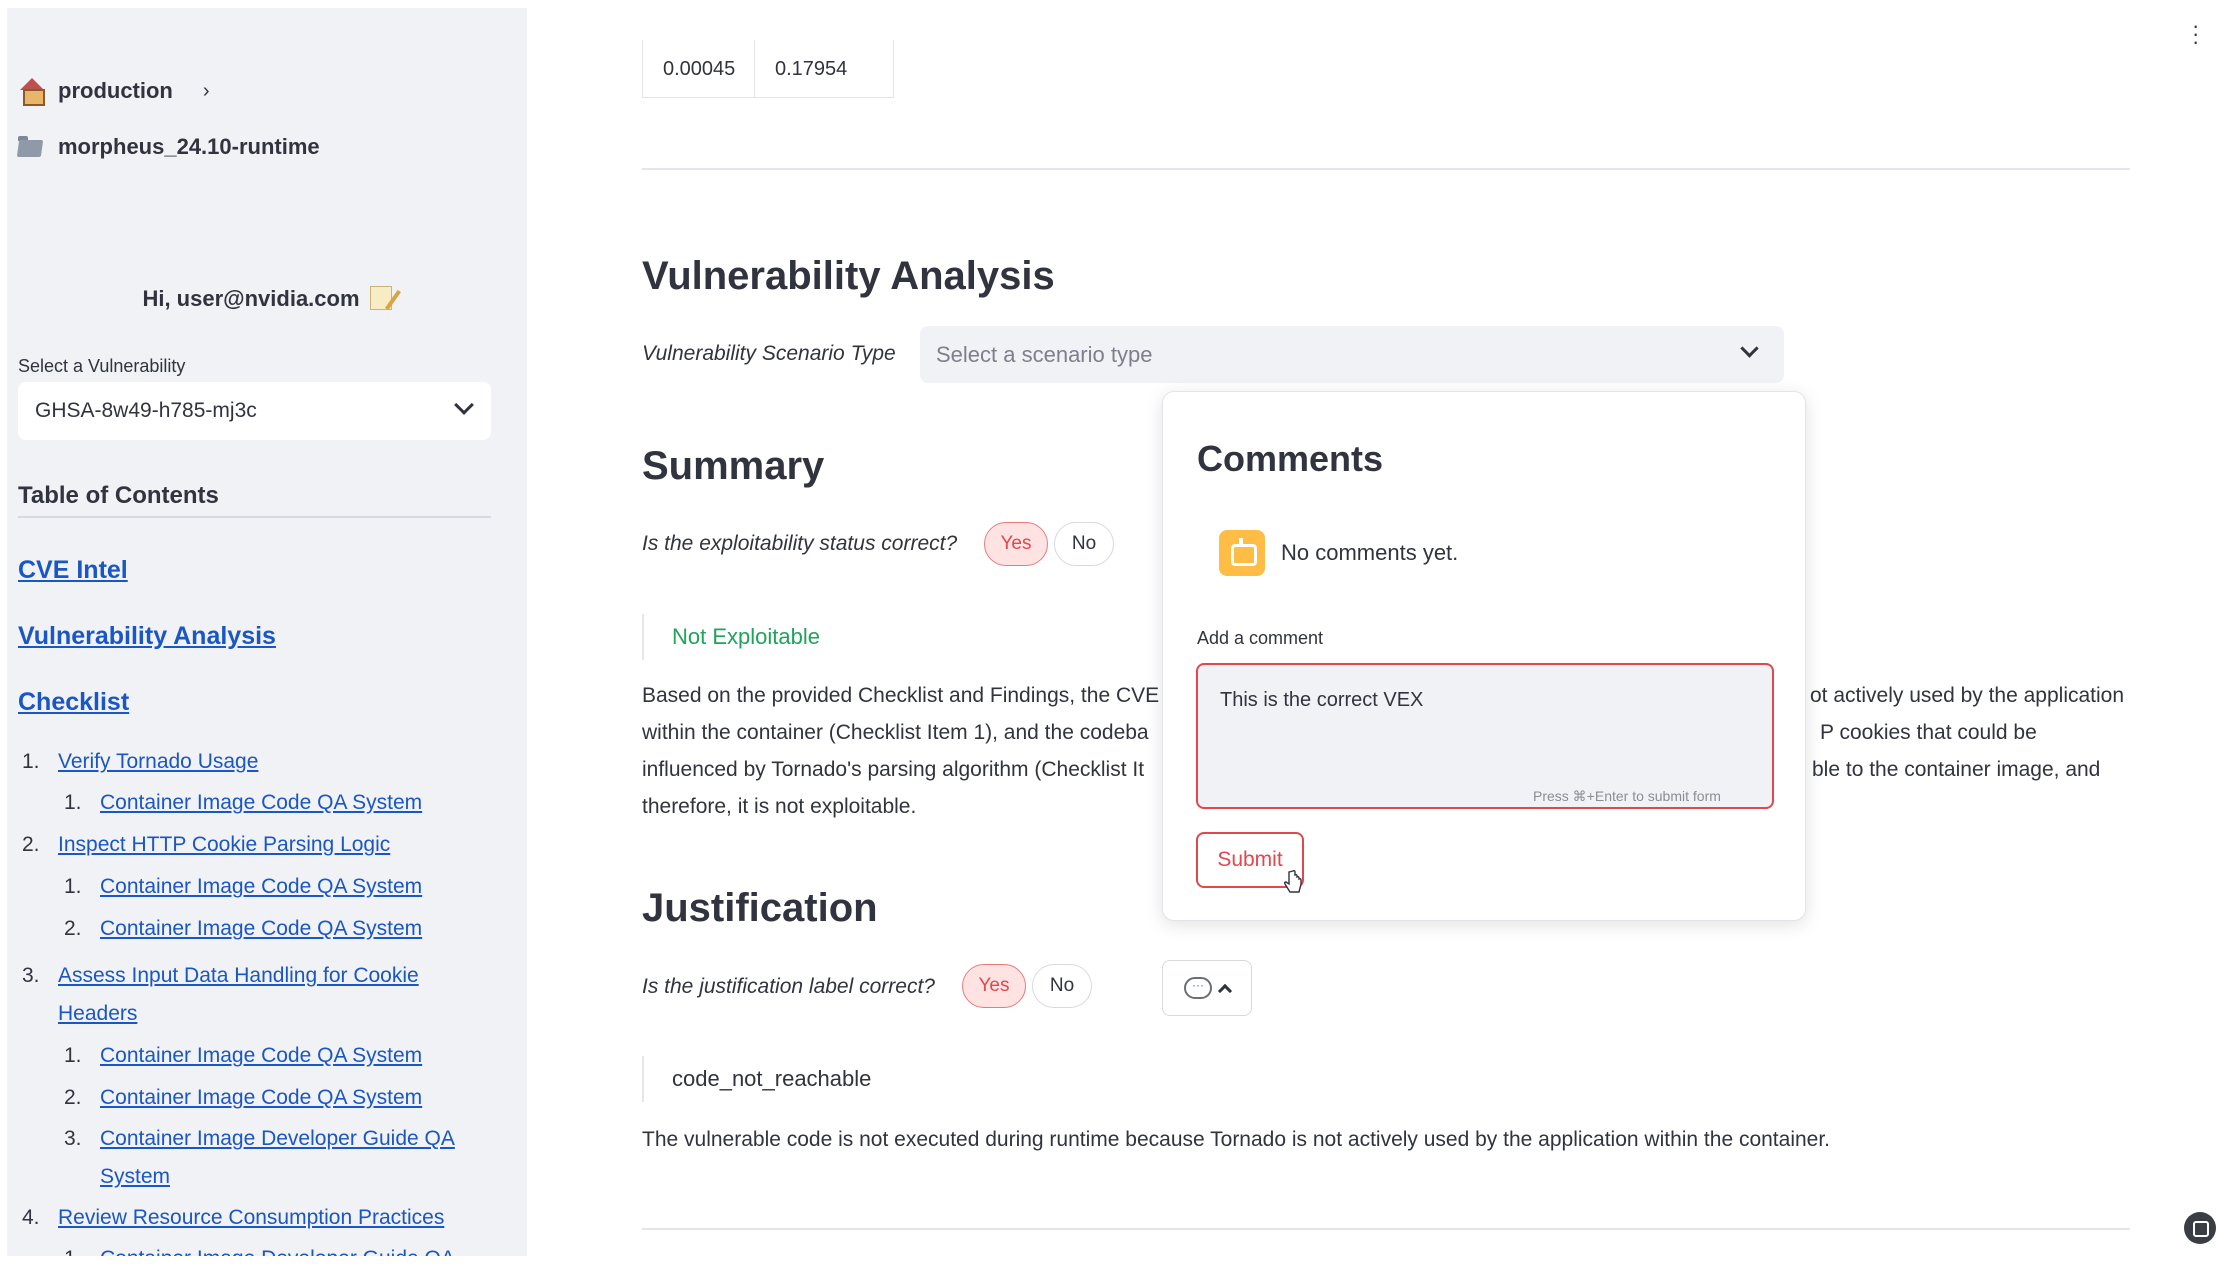 This screenshot has height=1264, width=2217. What do you see at coordinates (146, 410) in the screenshot?
I see `selected-vulnerability: GHSA-8w49-h785-mj3c` at bounding box center [146, 410].